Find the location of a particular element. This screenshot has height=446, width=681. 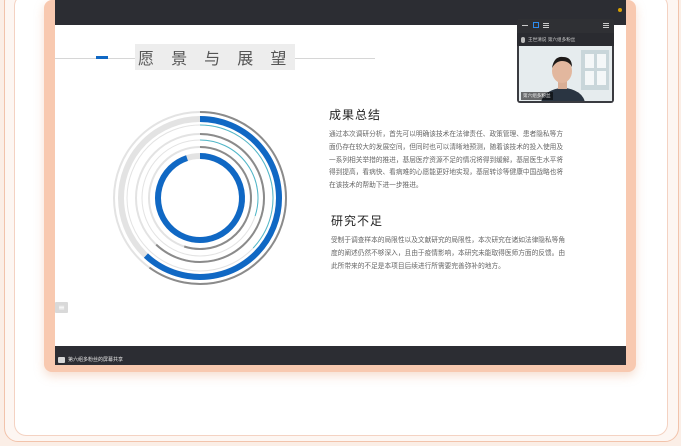

radial-chart is located at coordinates (200, 198).